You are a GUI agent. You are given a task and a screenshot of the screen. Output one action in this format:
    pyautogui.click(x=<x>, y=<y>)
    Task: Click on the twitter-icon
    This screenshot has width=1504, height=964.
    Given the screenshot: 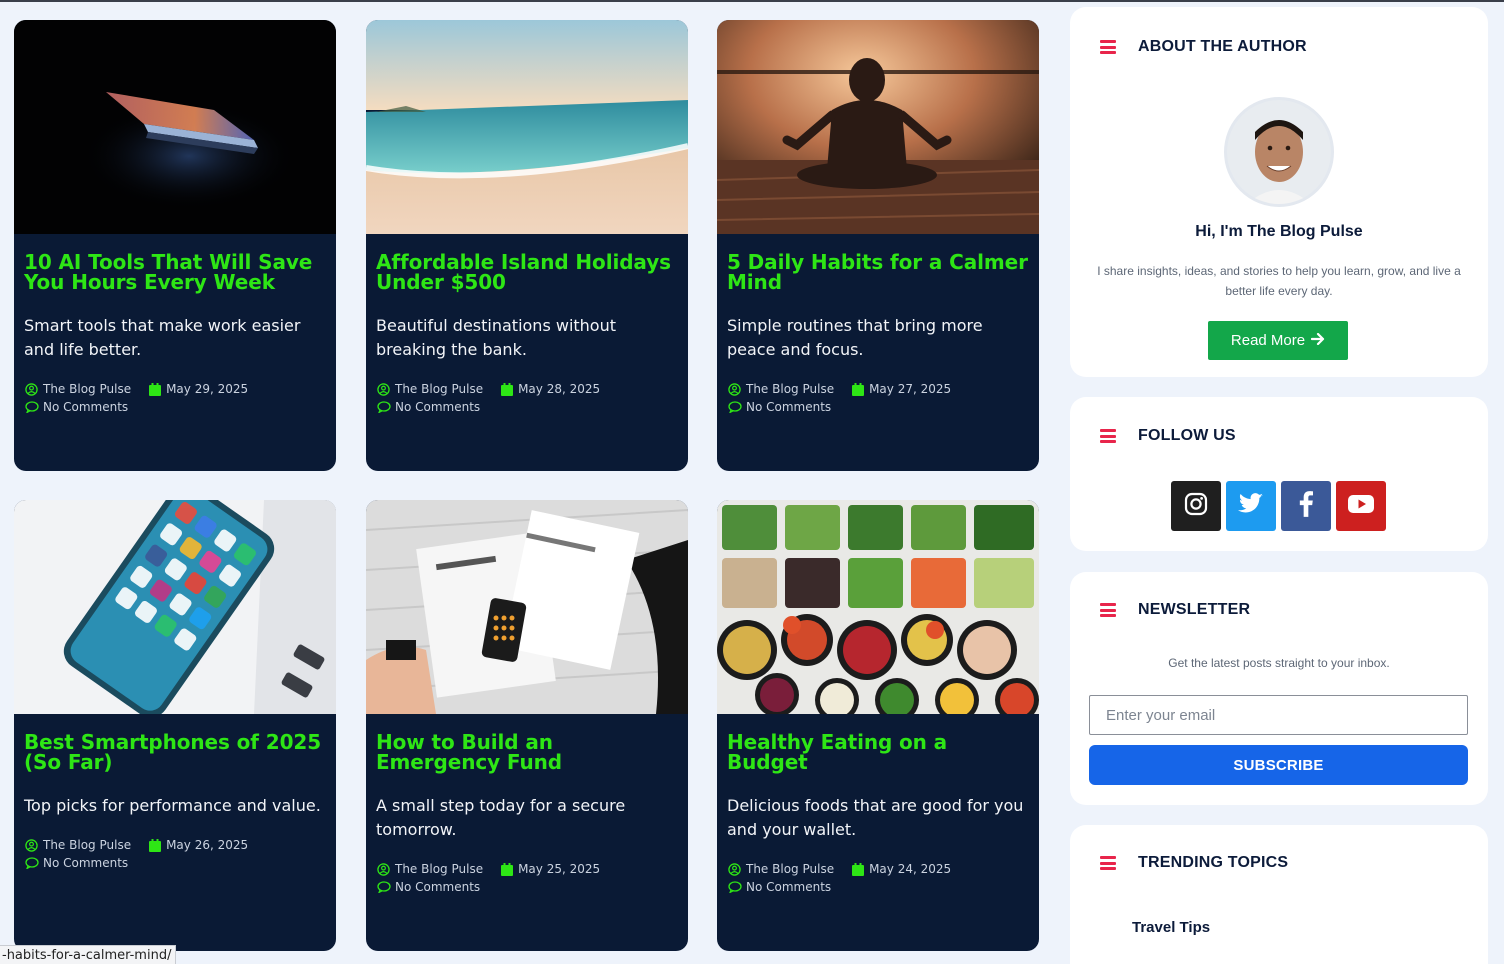 What is the action you would take?
    pyautogui.click(x=1251, y=506)
    